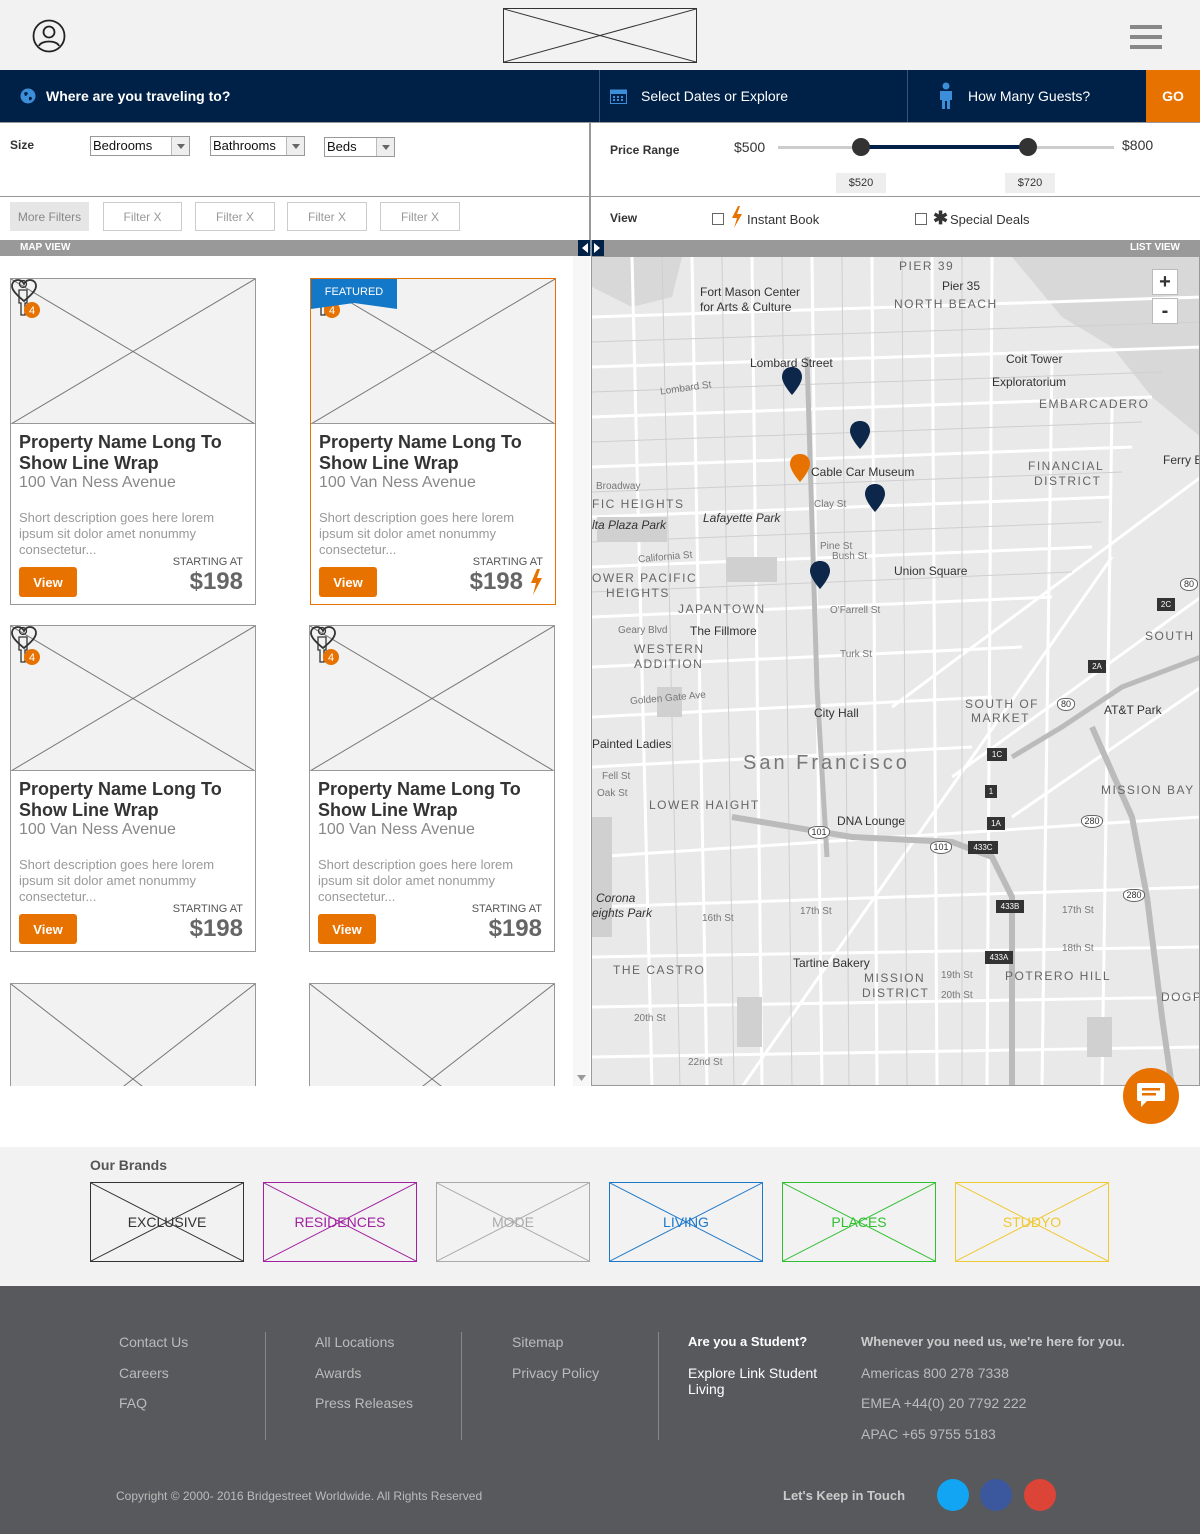 This screenshot has width=1200, height=1534. What do you see at coordinates (207, 562) in the screenshot?
I see `starting-at-label: STARTING AT` at bounding box center [207, 562].